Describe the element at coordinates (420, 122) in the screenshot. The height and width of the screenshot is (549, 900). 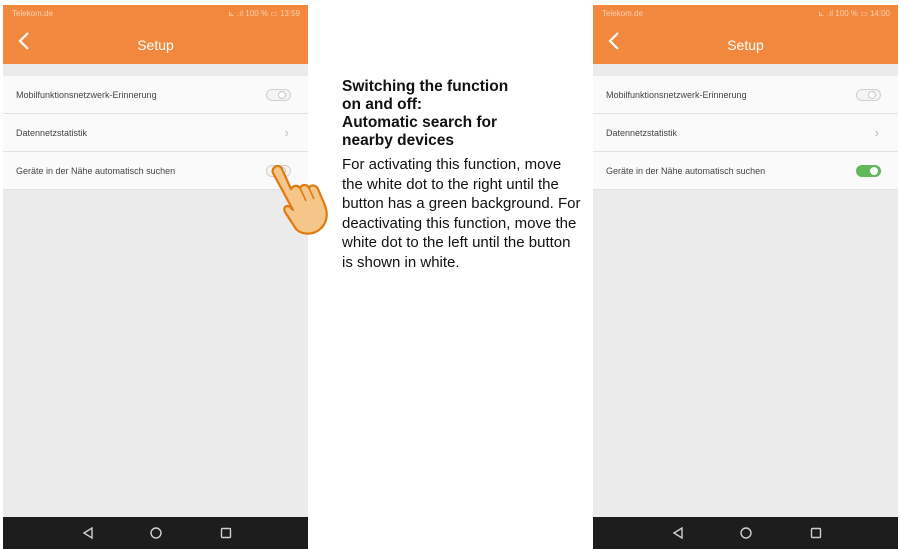
I see `heading-line: Automatic search for` at that location.